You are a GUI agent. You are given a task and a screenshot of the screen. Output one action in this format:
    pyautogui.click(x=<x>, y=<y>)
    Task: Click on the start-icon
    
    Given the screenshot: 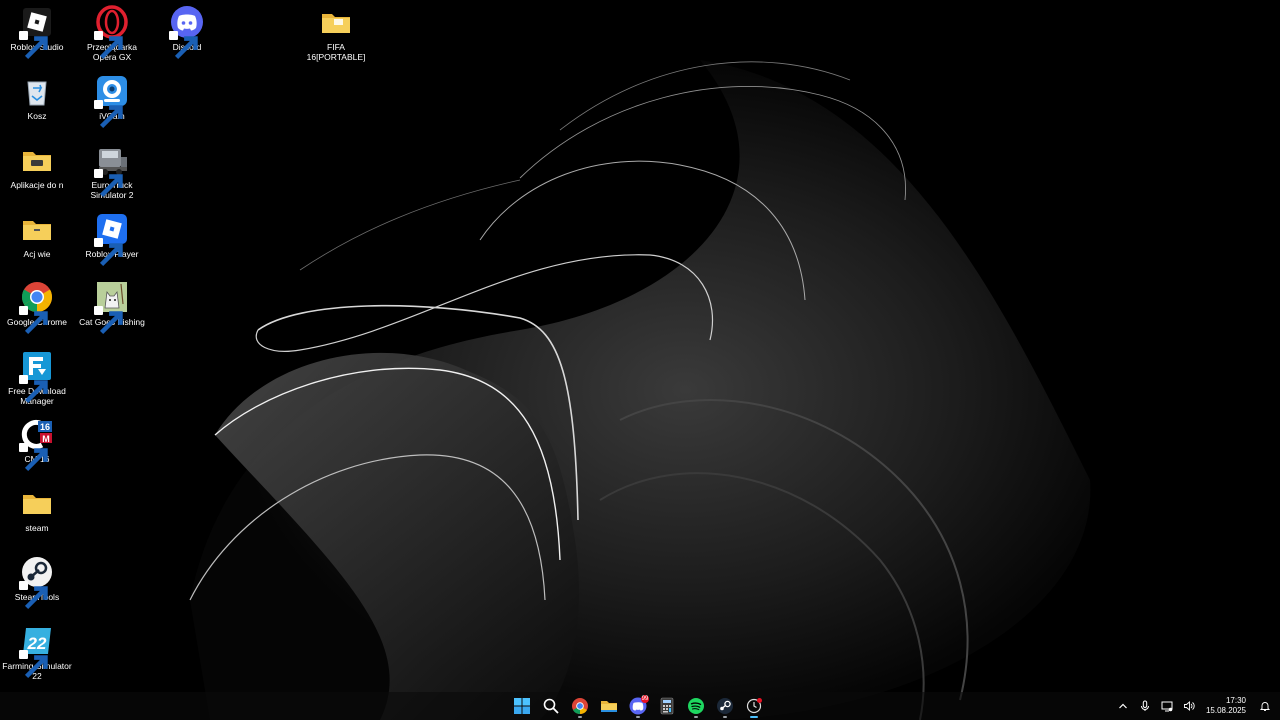 What is the action you would take?
    pyautogui.click(x=522, y=706)
    